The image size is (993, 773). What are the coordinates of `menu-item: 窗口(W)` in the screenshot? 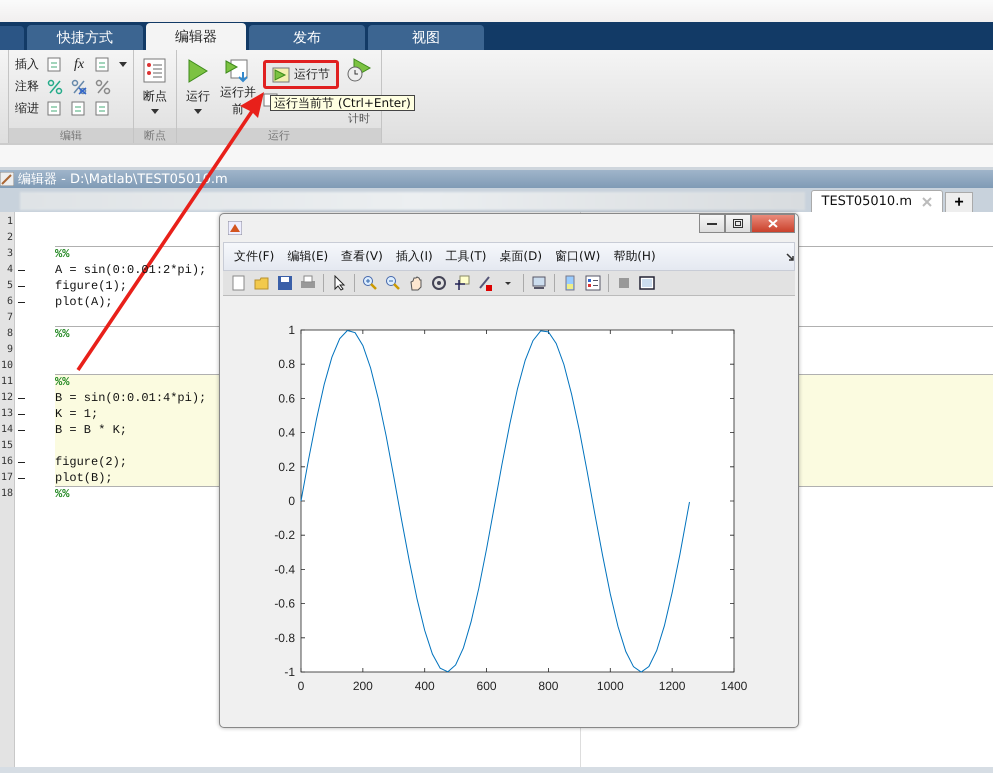 It's located at (580, 256).